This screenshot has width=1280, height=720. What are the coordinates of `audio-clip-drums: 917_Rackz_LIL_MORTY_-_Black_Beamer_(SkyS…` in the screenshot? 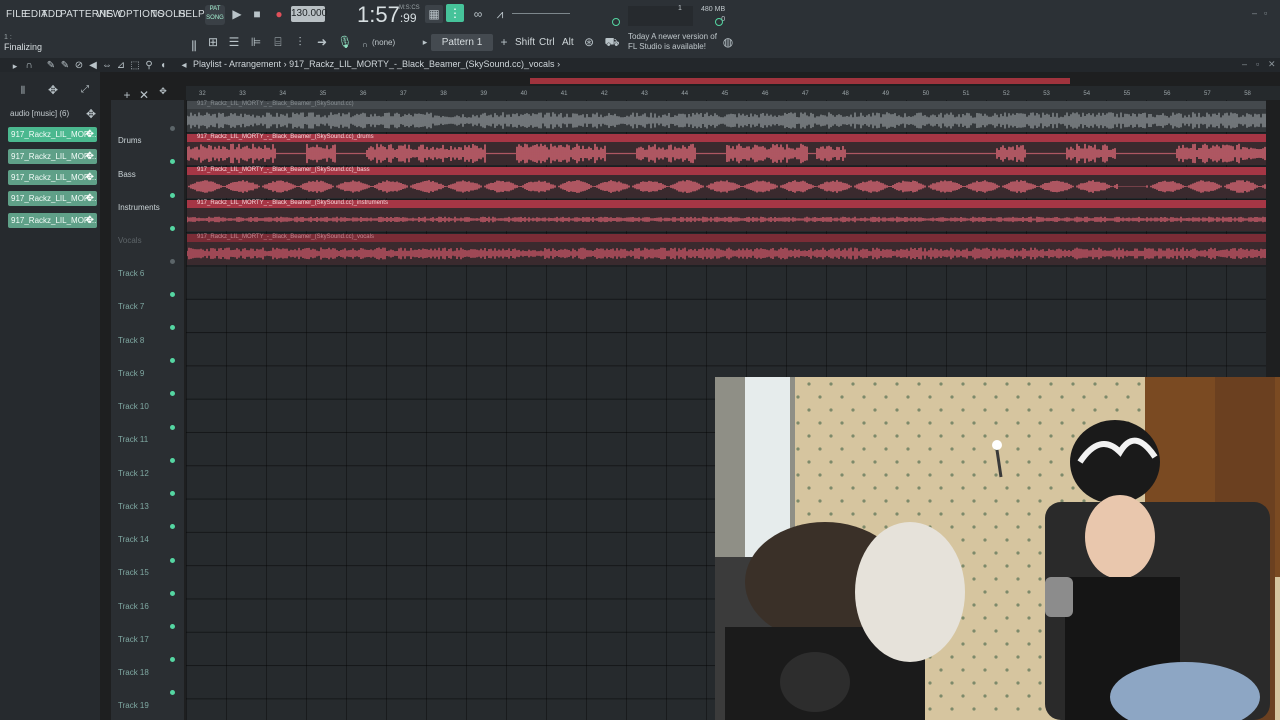 It's located at (726, 149).